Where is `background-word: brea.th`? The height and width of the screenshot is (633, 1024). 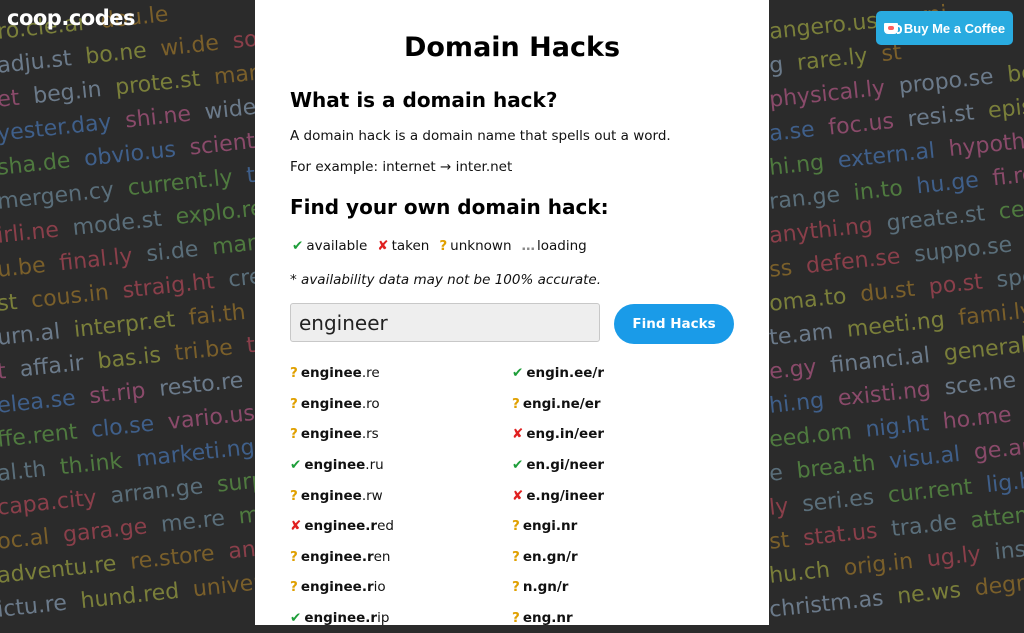
background-word: brea.th is located at coordinates (836, 467).